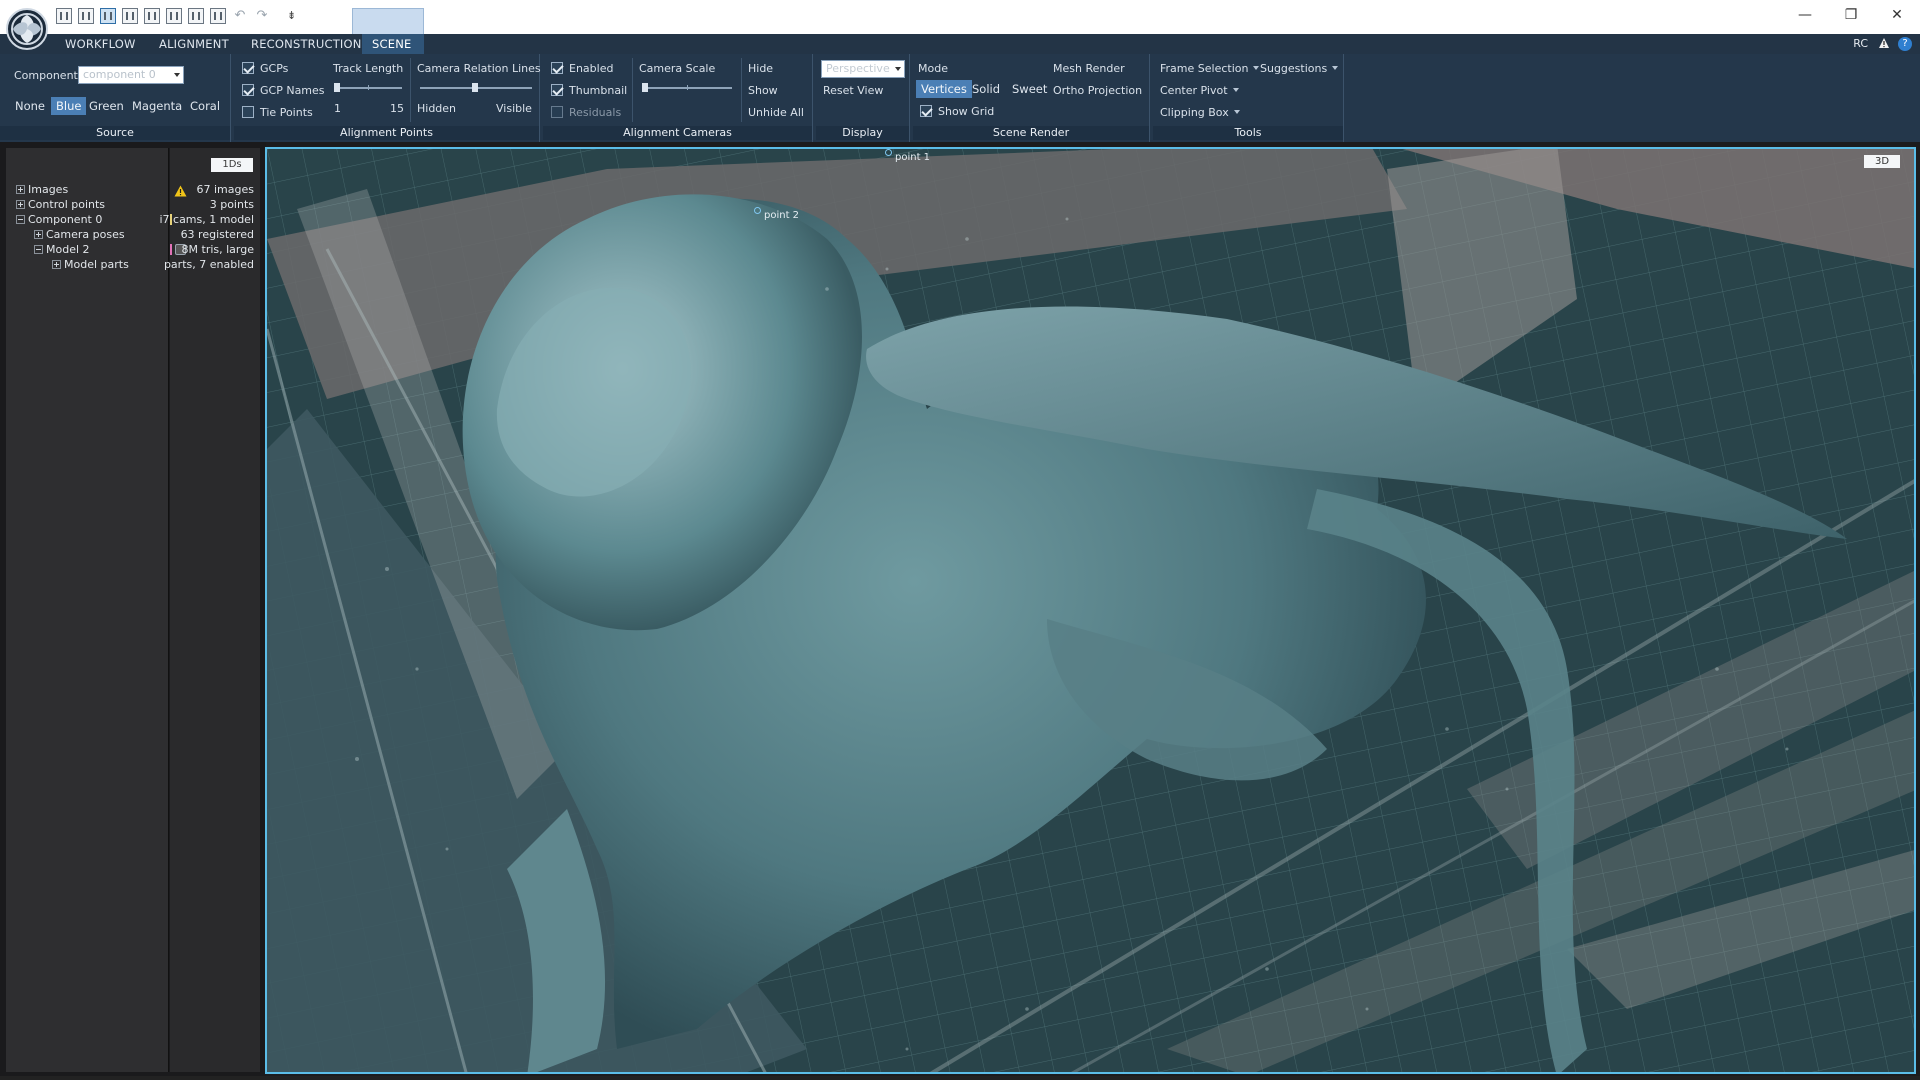 Image resolution: width=1920 pixels, height=1080 pixels. What do you see at coordinates (205, 106) in the screenshot?
I see `color-coral-button: Coral` at bounding box center [205, 106].